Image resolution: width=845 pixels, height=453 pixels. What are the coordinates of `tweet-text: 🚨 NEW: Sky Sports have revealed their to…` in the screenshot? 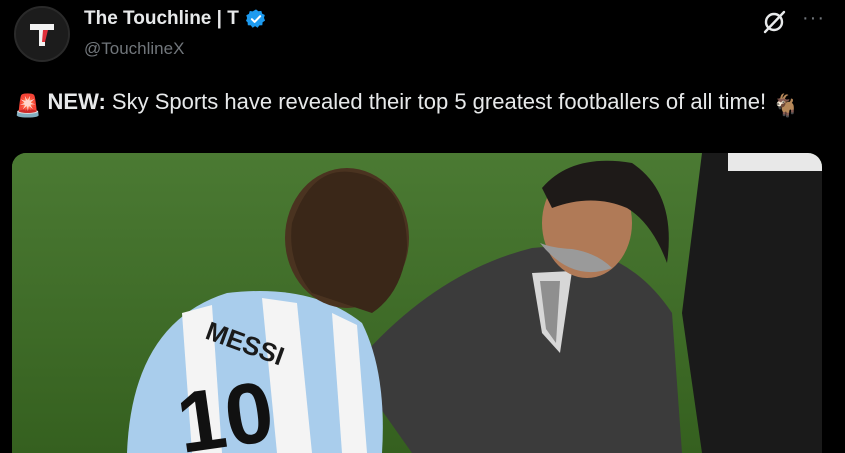 It's located at (419, 104).